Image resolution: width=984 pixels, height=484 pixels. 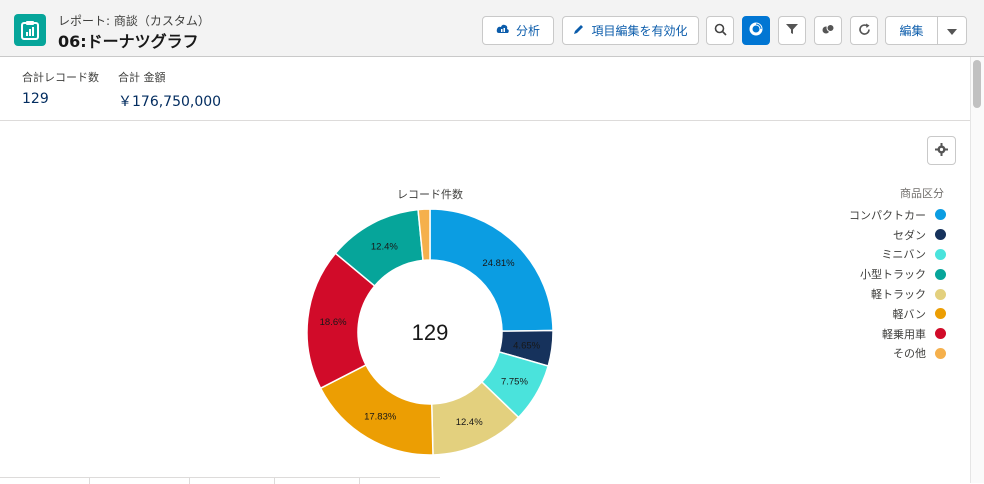 What do you see at coordinates (498, 263) in the screenshot?
I see `slice-label: 24.81%` at bounding box center [498, 263].